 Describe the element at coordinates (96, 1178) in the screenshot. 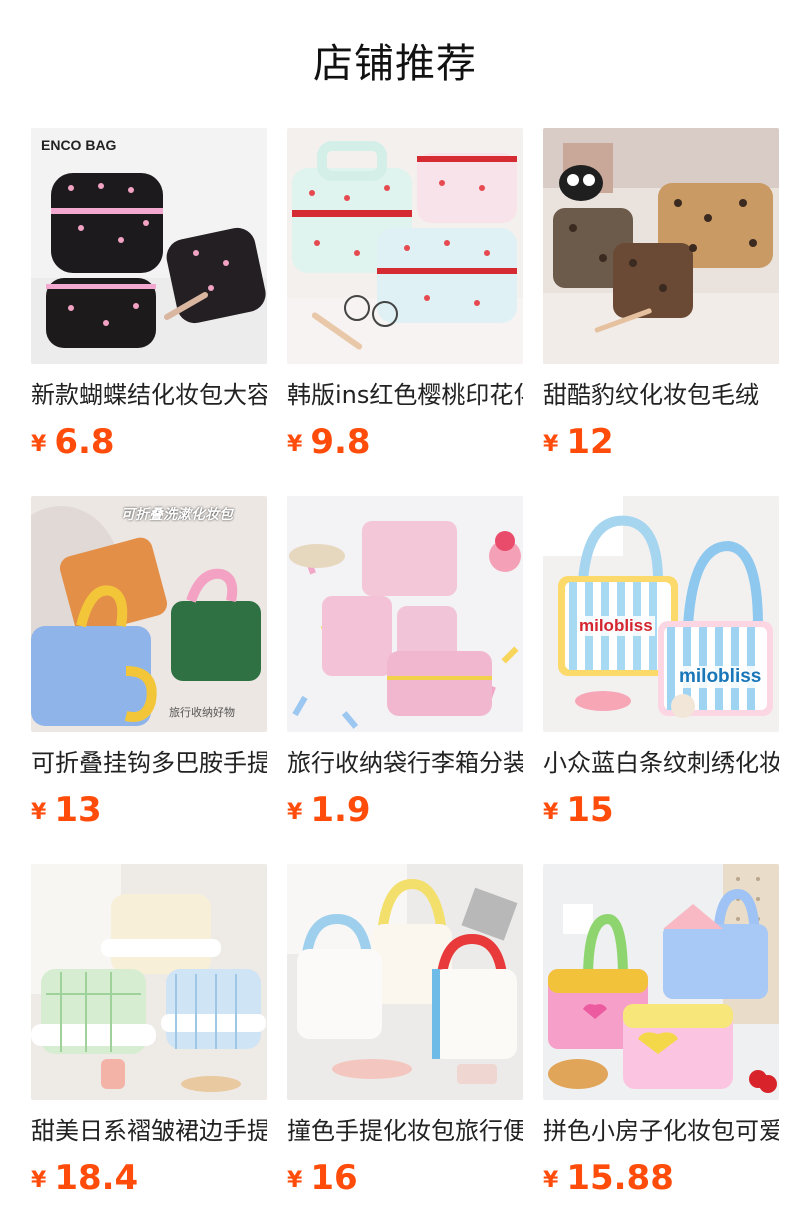

I see `price-value: 18.4` at that location.